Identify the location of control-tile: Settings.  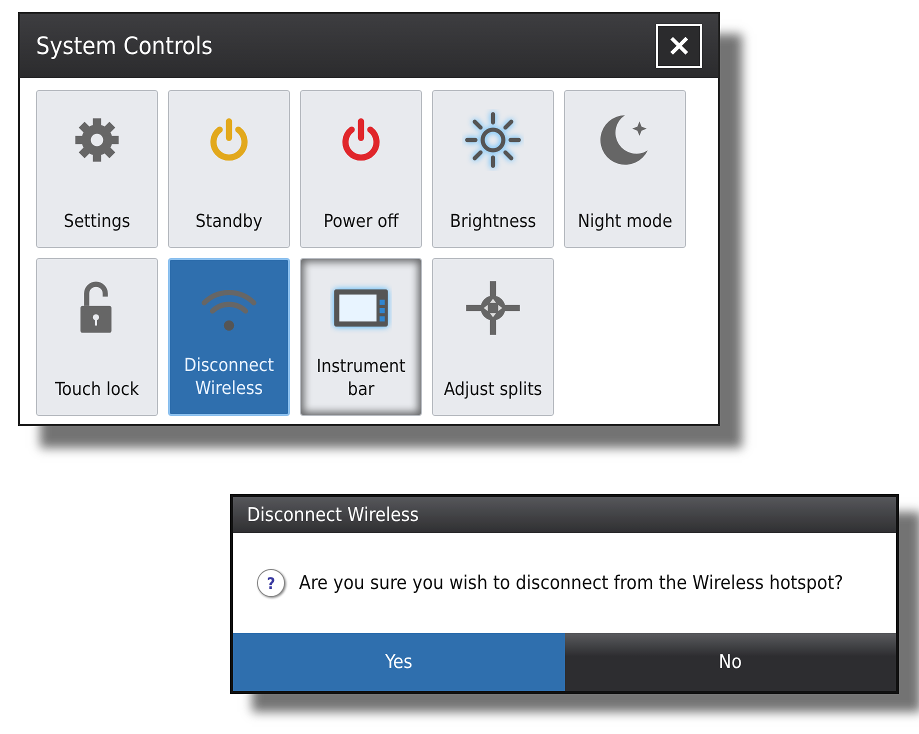
(97, 169).